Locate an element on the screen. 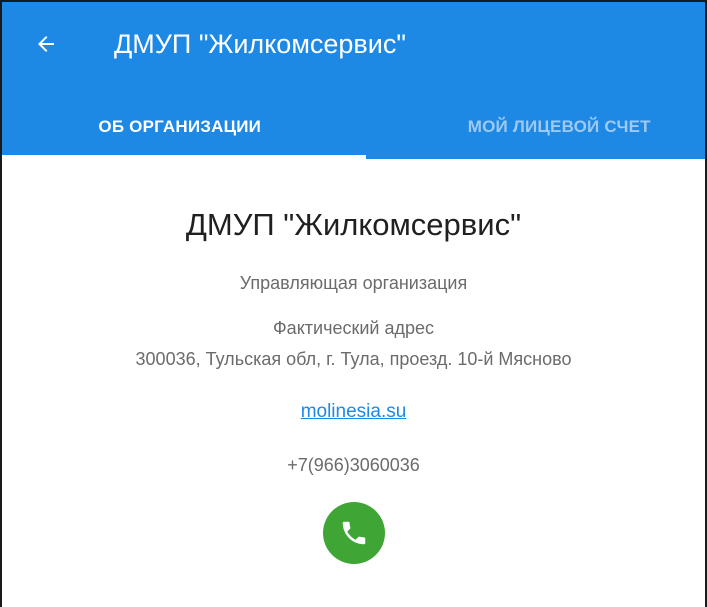 This screenshot has height=607, width=707. toolbar: ДМУП "Жилкомсервис" is located at coordinates (353, 47).